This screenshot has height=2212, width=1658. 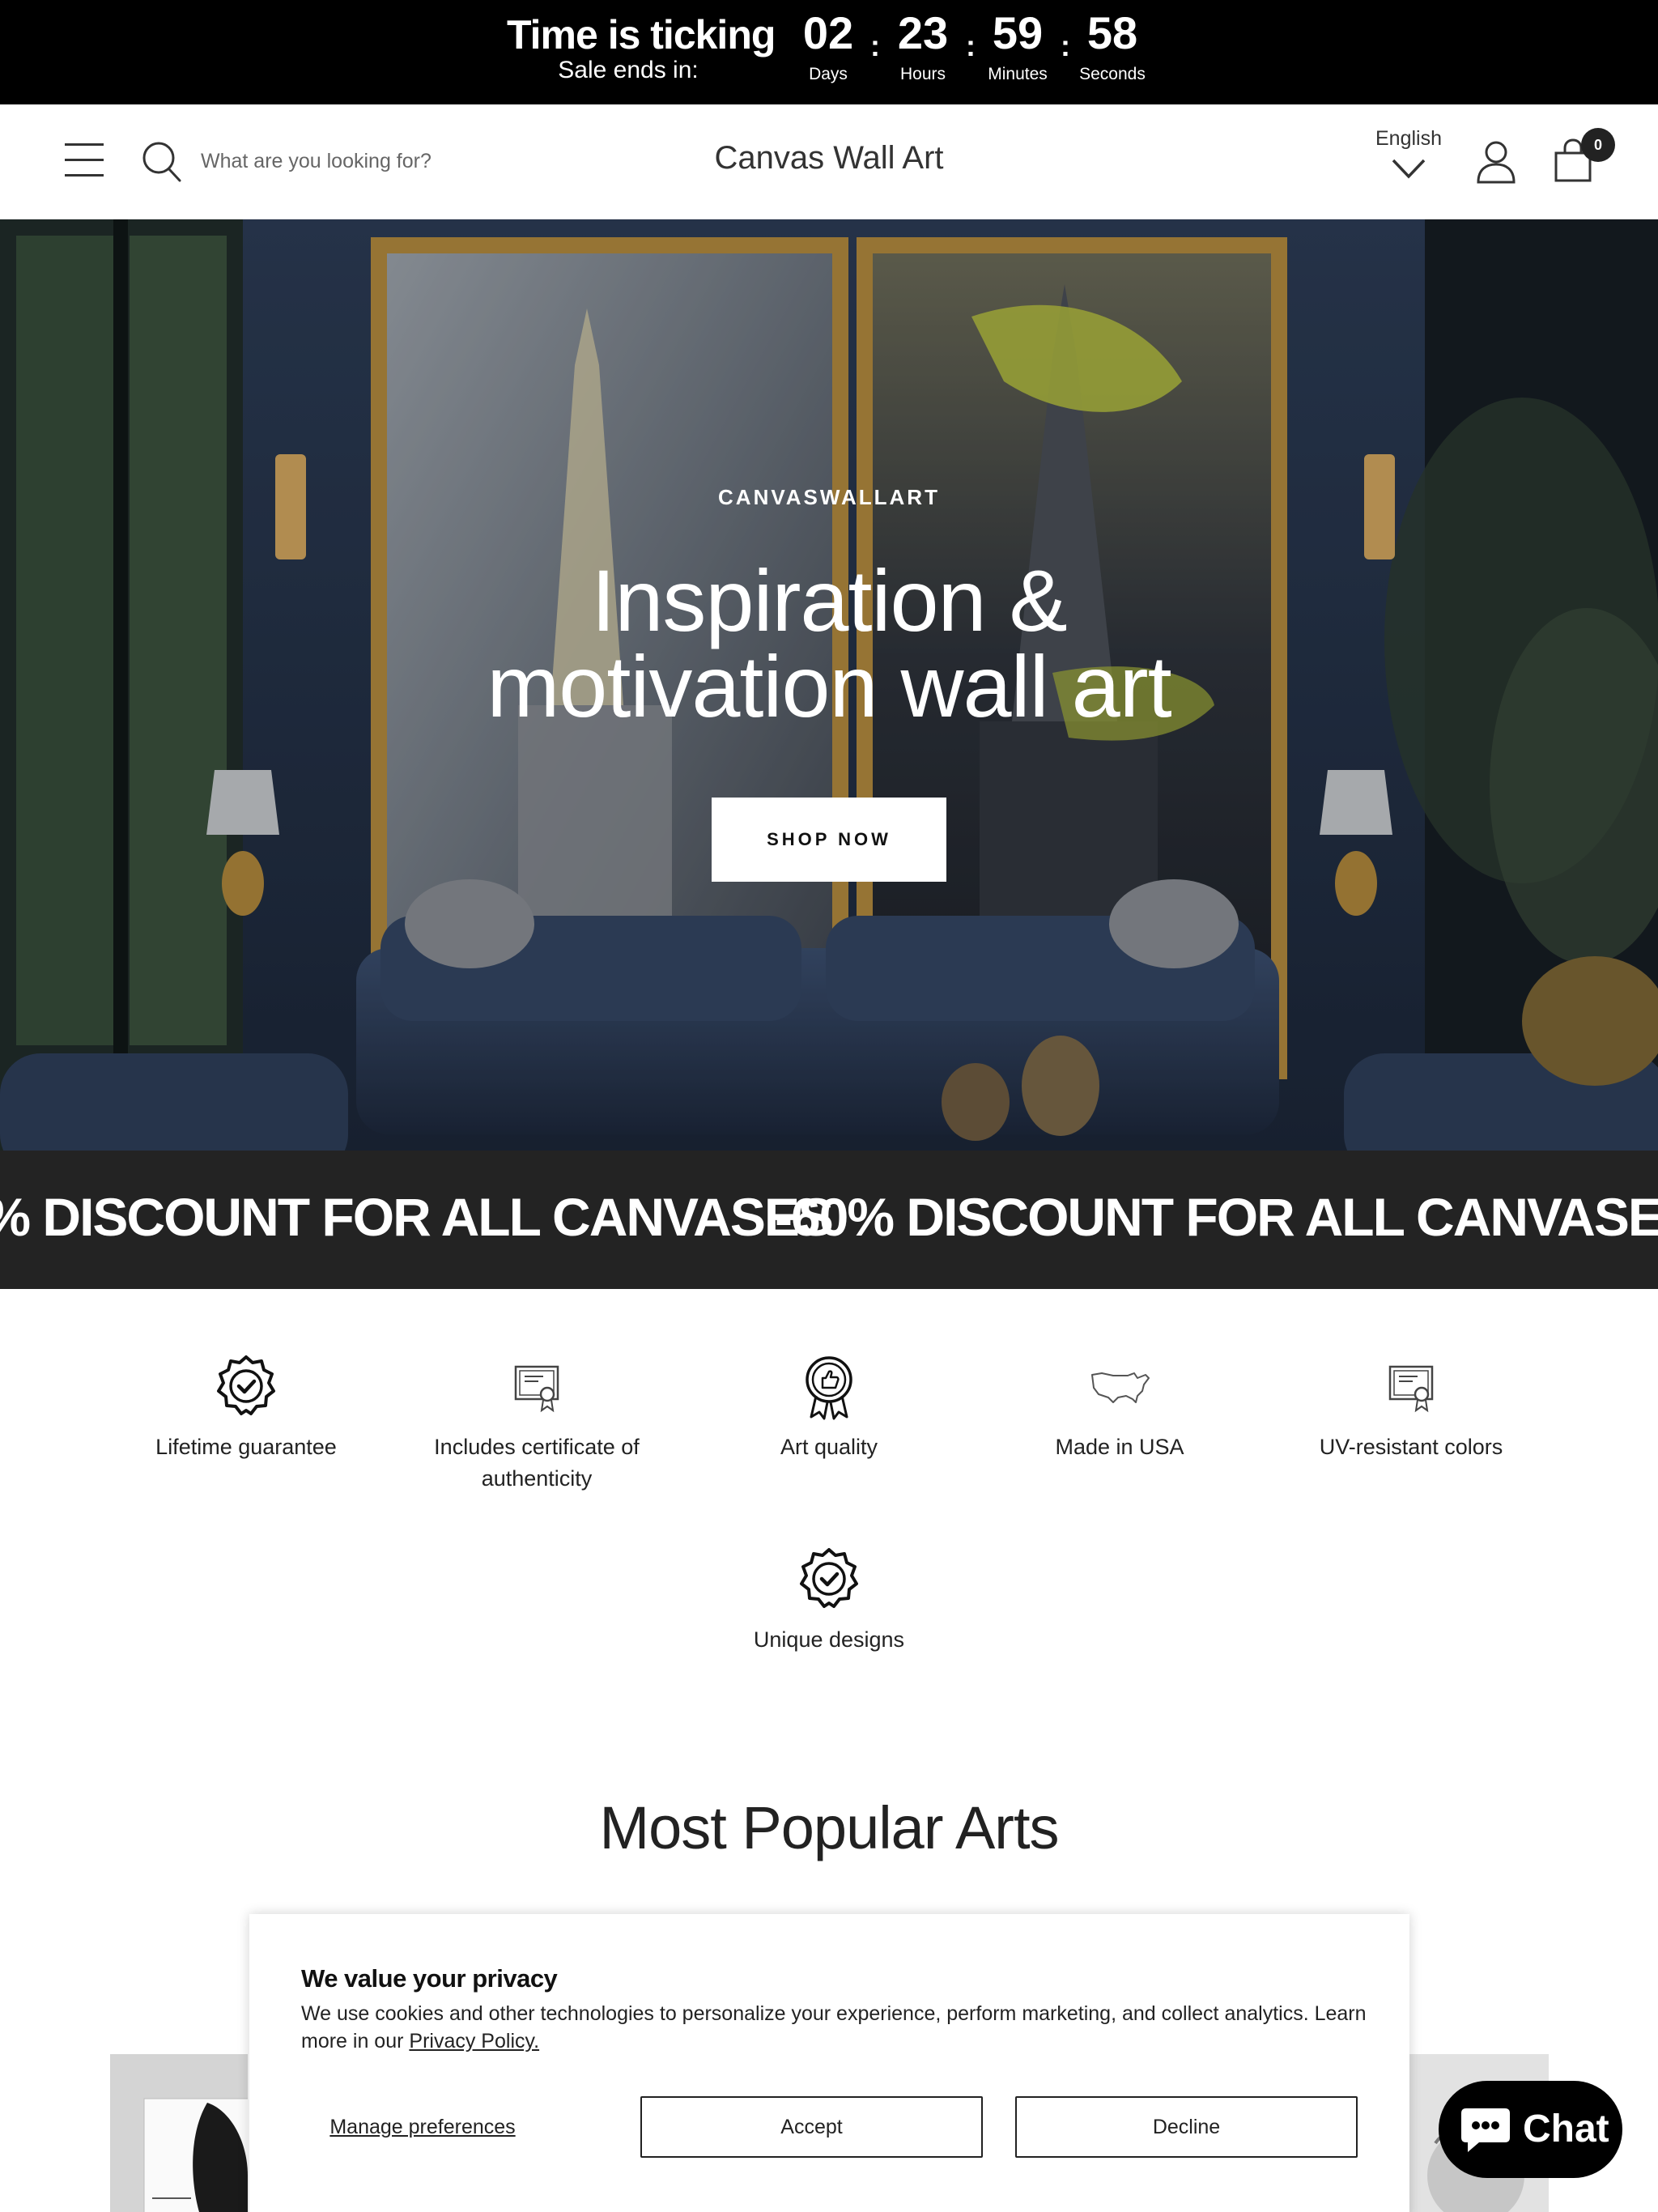 What do you see at coordinates (829, 159) in the screenshot?
I see `site-logo: Canvas Wall Art` at bounding box center [829, 159].